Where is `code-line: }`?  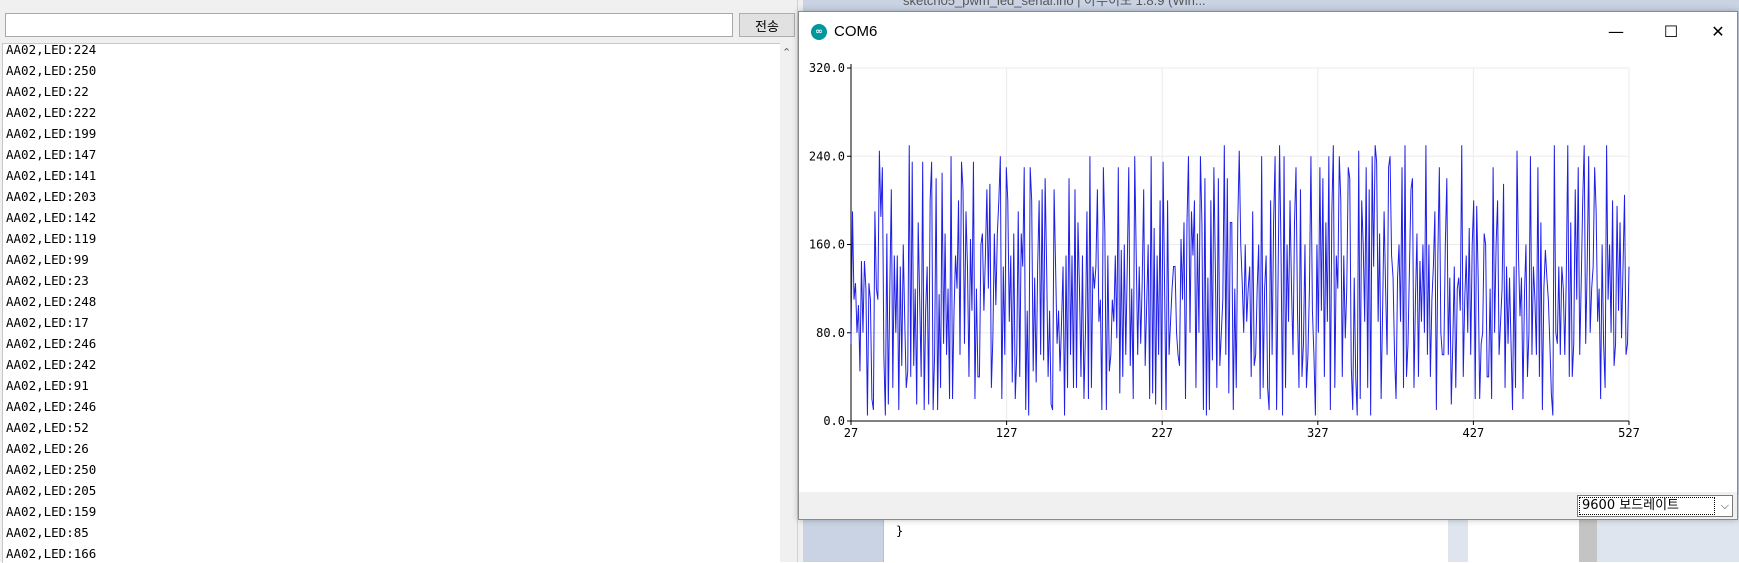 code-line: } is located at coordinates (900, 531).